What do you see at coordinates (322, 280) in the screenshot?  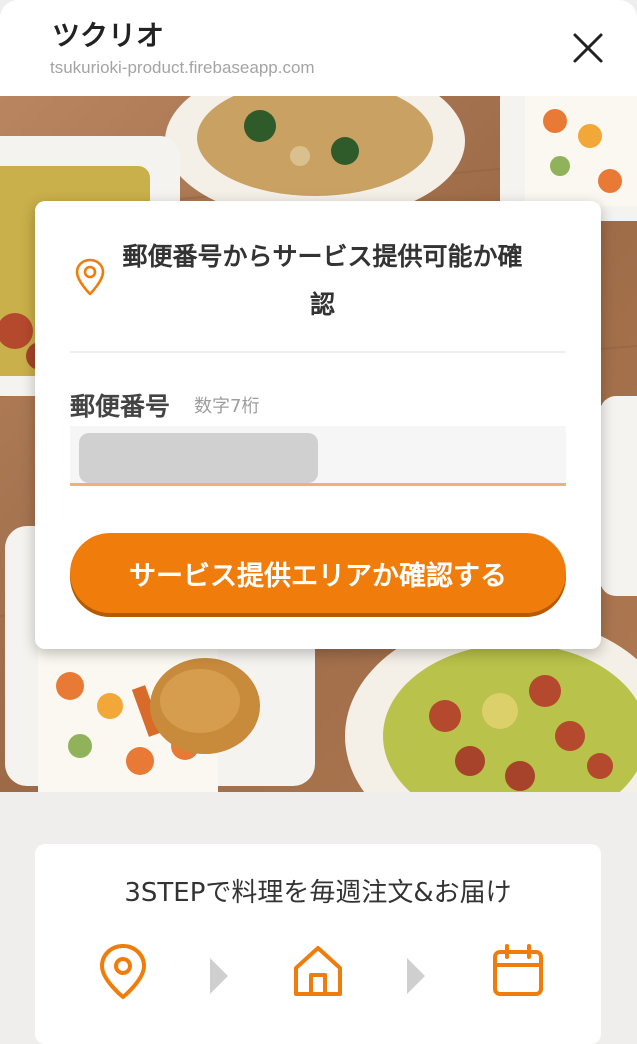 I see `card-title: 郵便番号からサービス提供可能か確認` at bounding box center [322, 280].